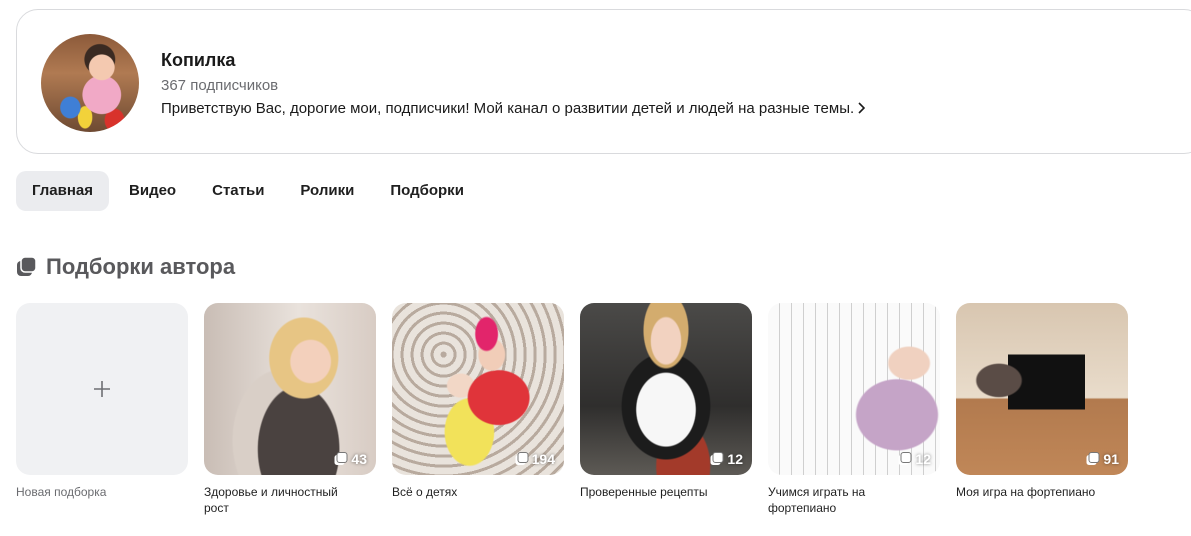 This screenshot has width=1191, height=536. What do you see at coordinates (238, 191) in the screenshot?
I see `tab-articles: Статьи` at bounding box center [238, 191].